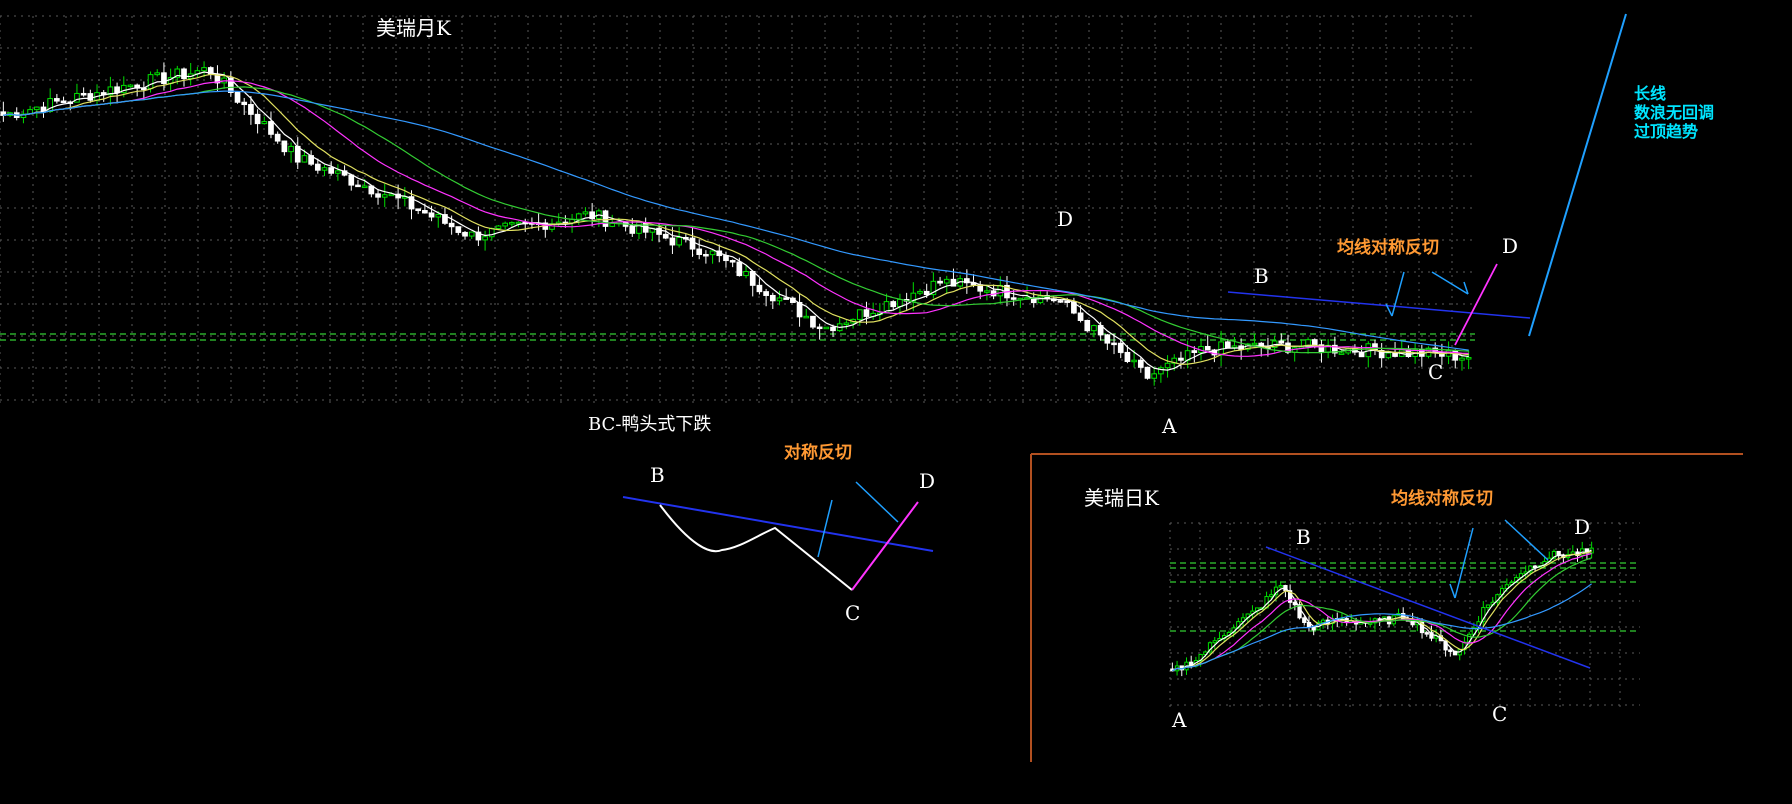  I want to click on daily-title: 美瑞日K, so click(1121, 498).